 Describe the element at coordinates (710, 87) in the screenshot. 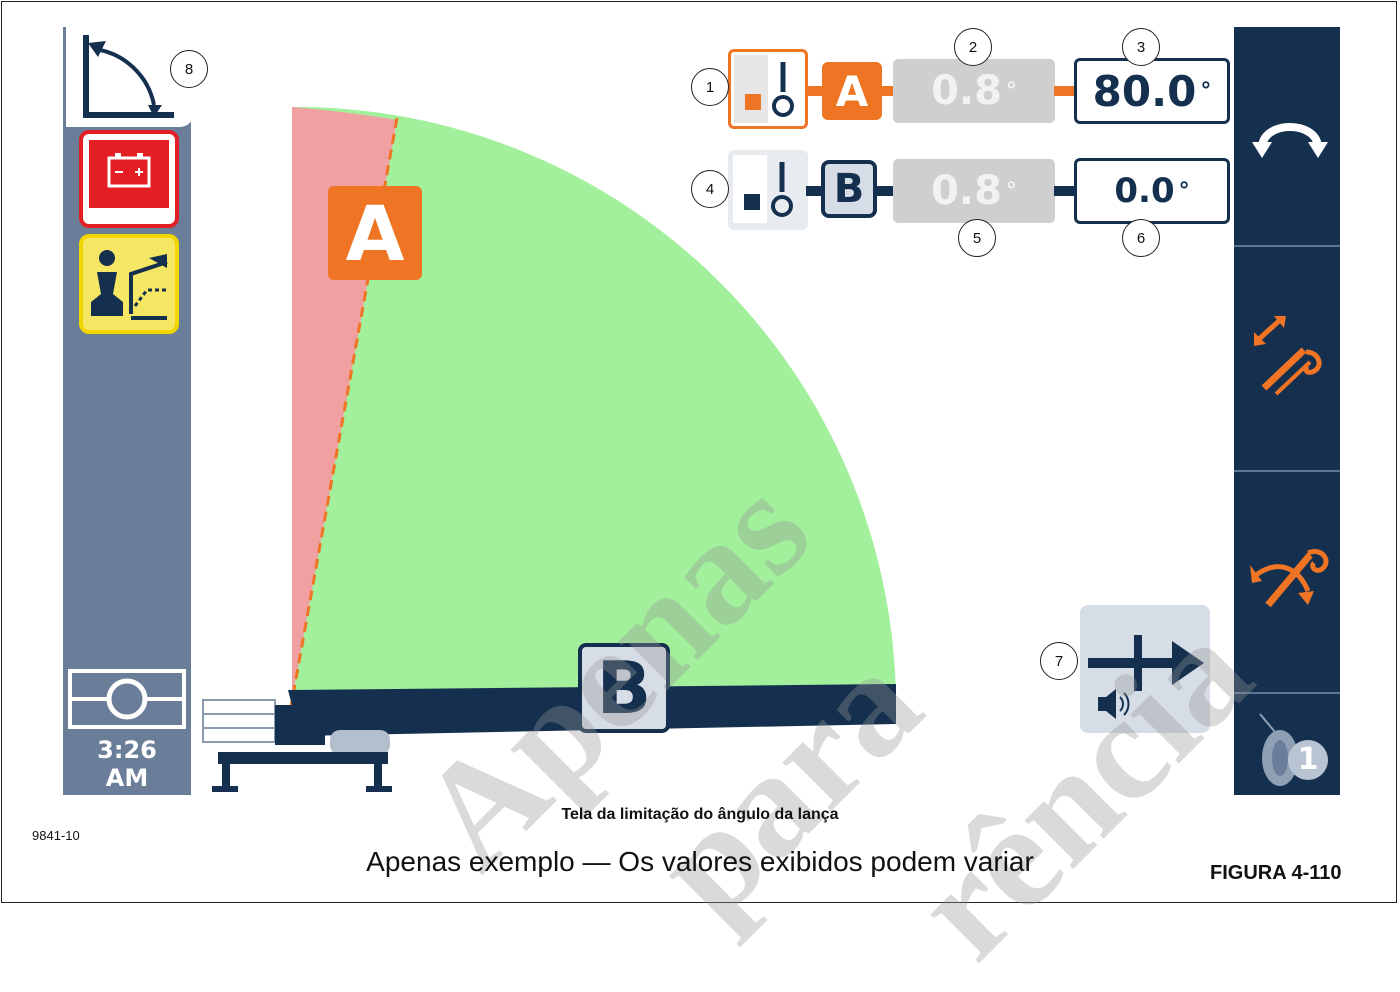

I see `callout-1: 1` at that location.